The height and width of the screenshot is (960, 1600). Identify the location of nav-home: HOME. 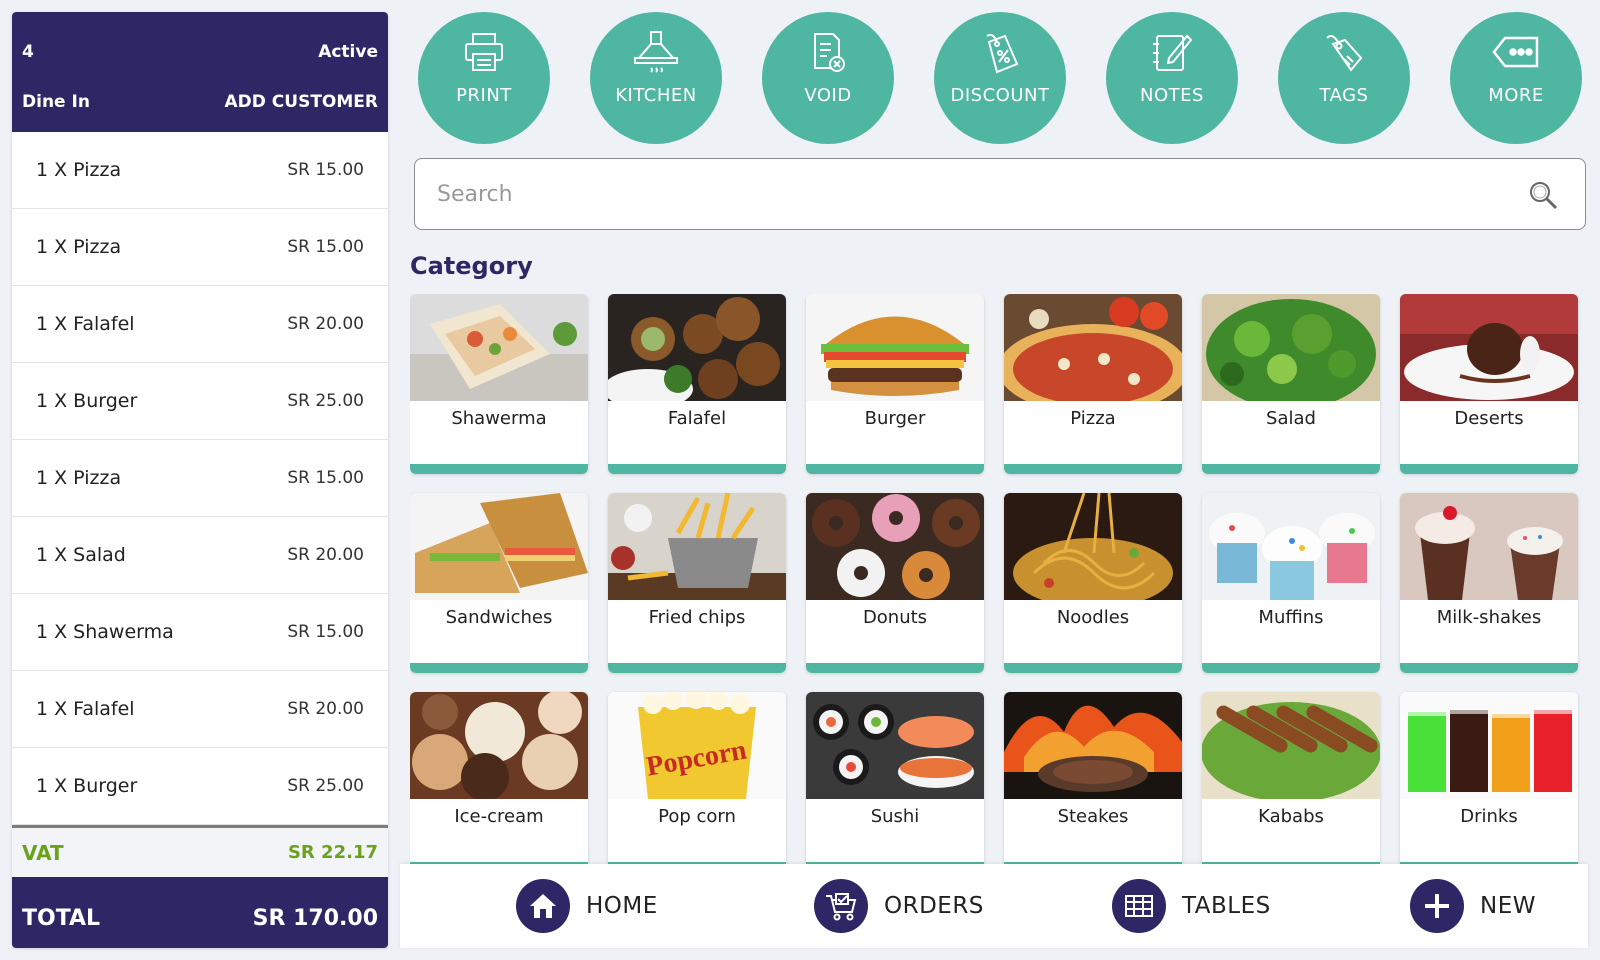
(587, 906).